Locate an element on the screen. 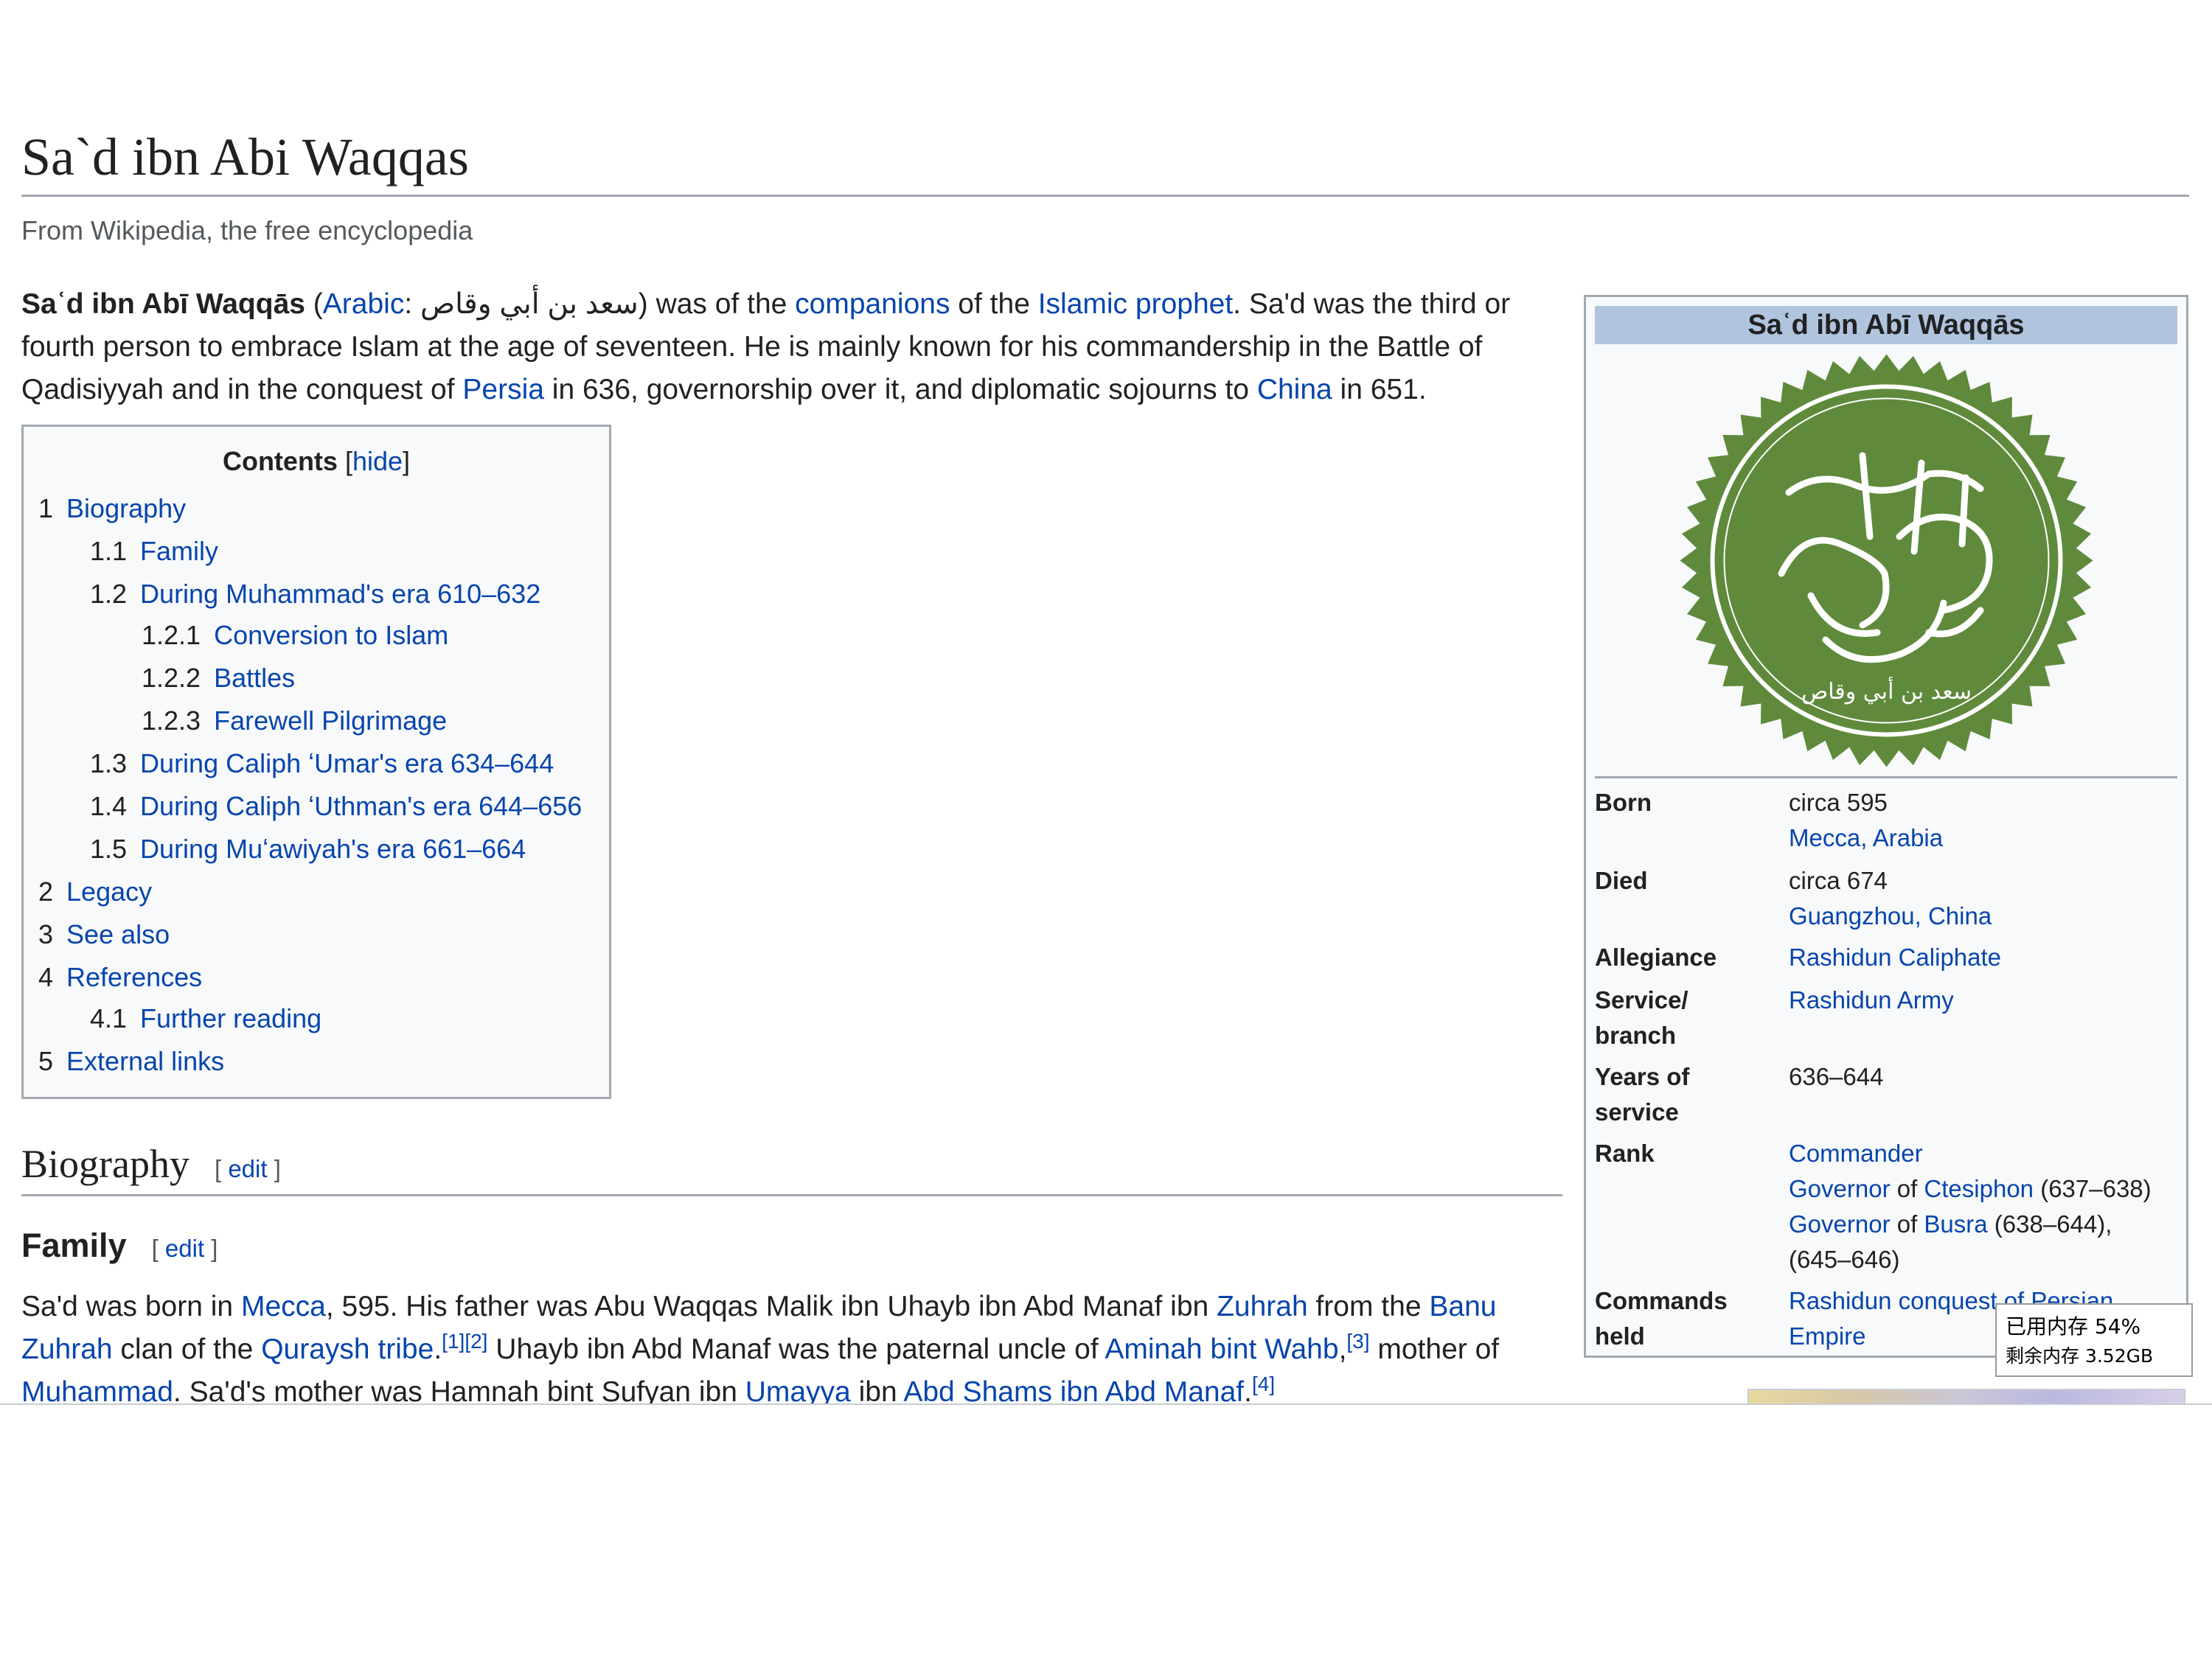  toc-item-uthman-era: 1.4 During Caliph ʻUthman's era 644–656 is located at coordinates (336, 806).